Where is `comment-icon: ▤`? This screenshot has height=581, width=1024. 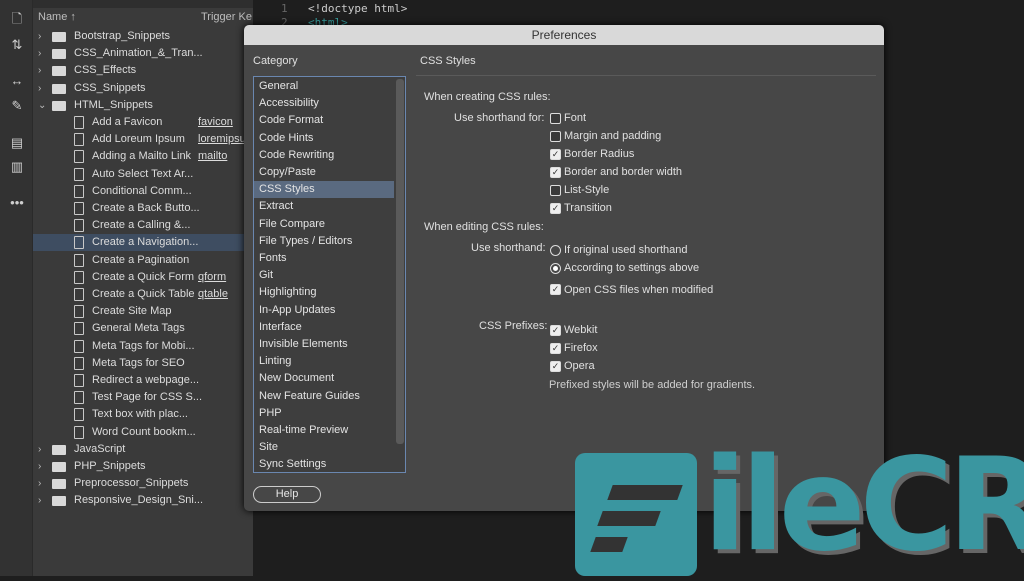
comment-icon: ▤ is located at coordinates (17, 143).